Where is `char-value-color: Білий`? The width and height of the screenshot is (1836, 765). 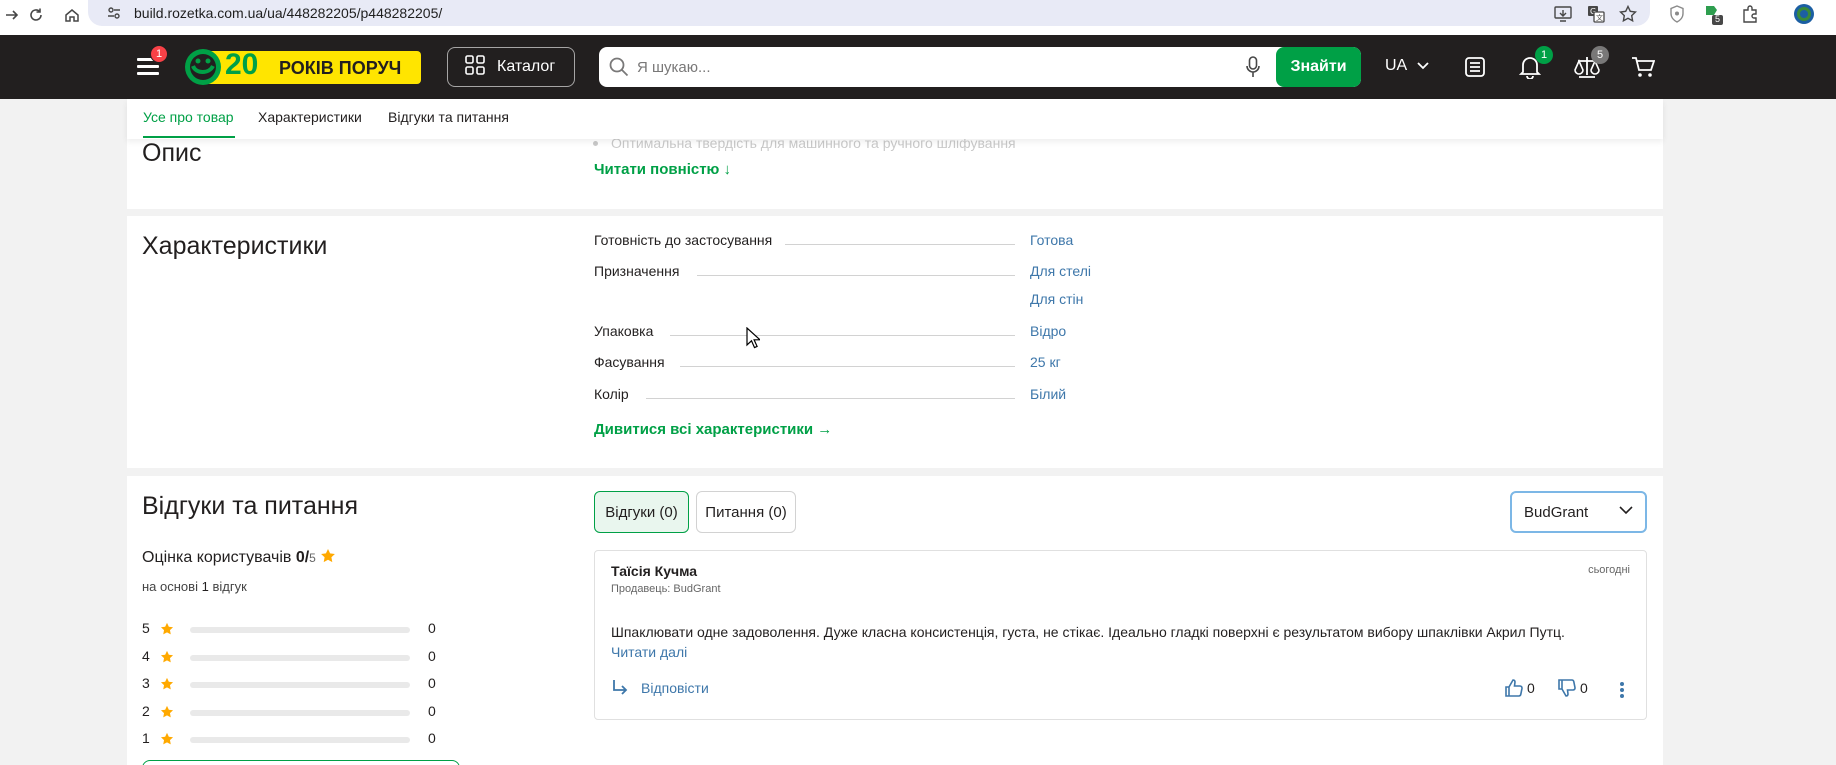 char-value-color: Білий is located at coordinates (1048, 394).